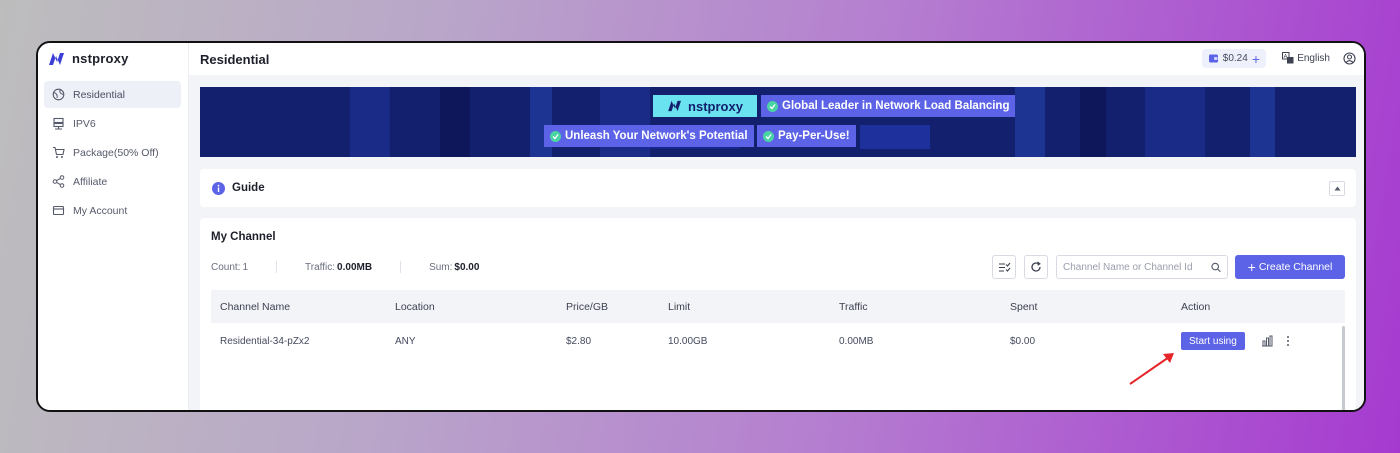 This screenshot has width=1400, height=453. Describe the element at coordinates (243, 237) in the screenshot. I see `channel-section-title: My Channel` at that location.